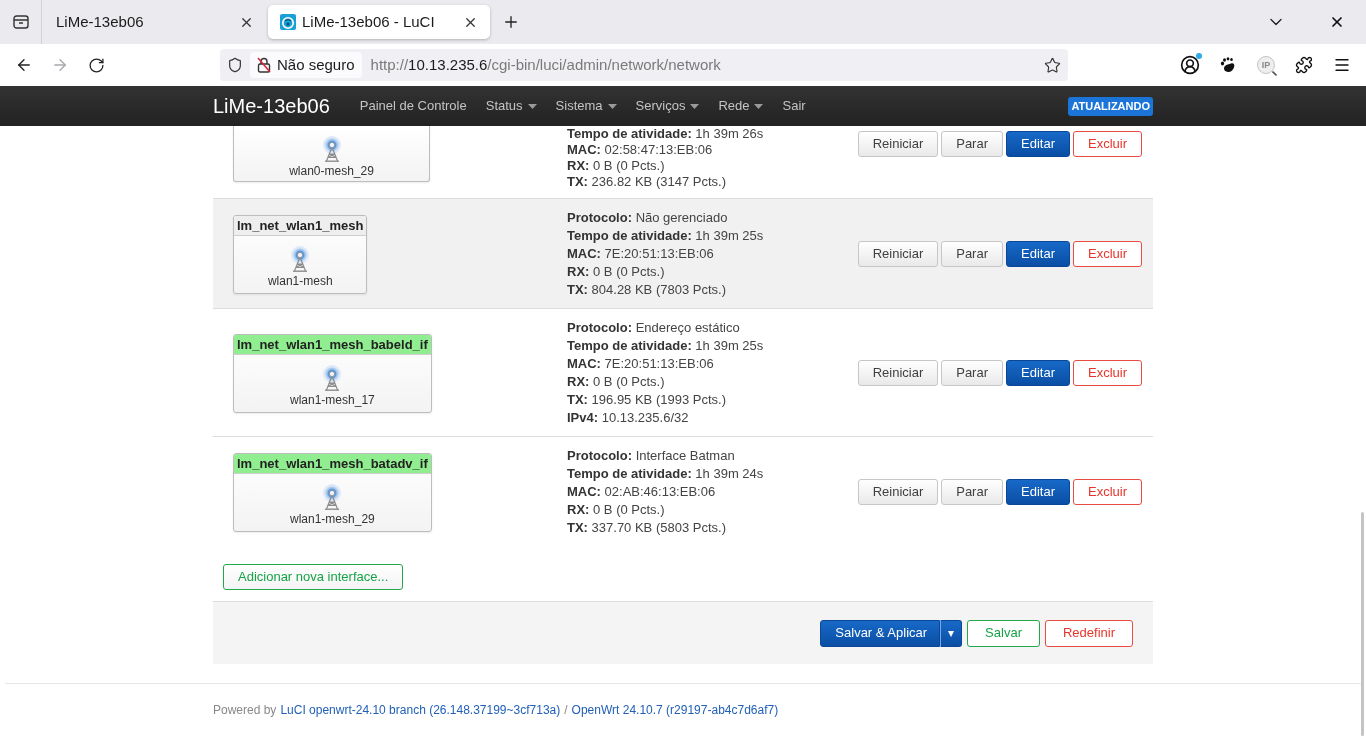  What do you see at coordinates (586, 106) in the screenshot?
I see `nav-menu-item: Sistema` at bounding box center [586, 106].